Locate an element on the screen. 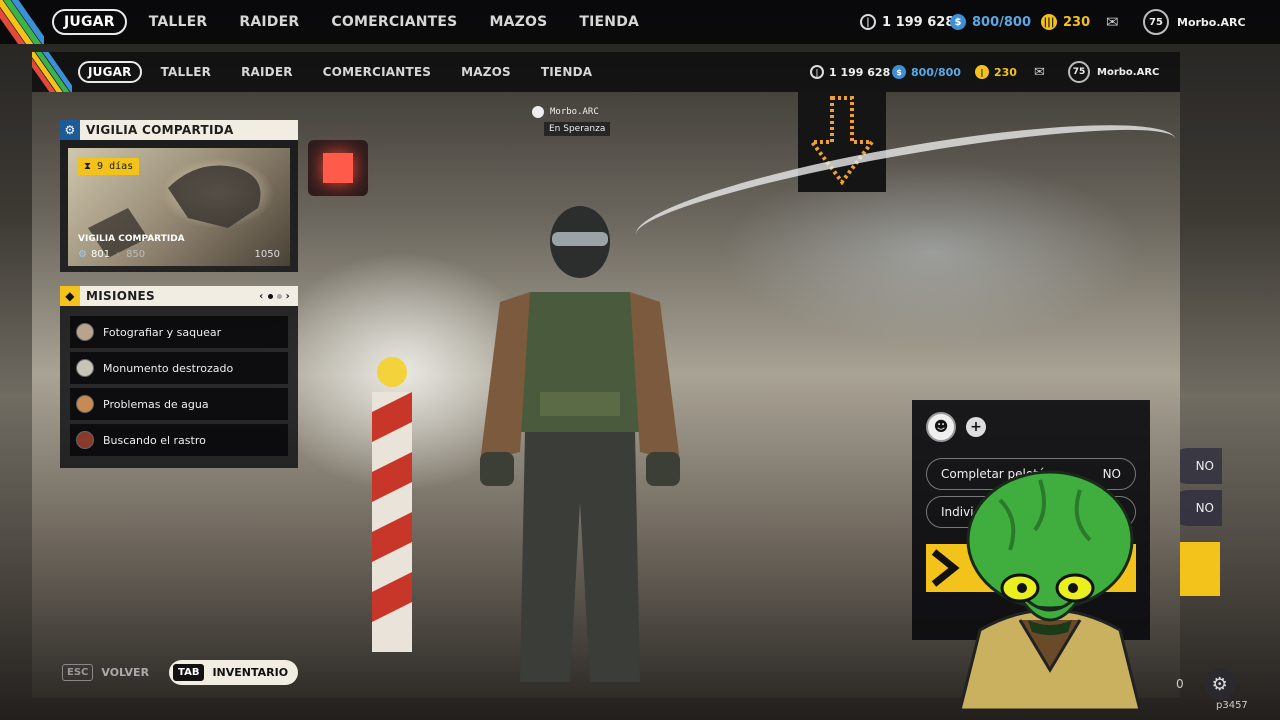  nameplate-row: Morbo.ARC is located at coordinates (565, 112).